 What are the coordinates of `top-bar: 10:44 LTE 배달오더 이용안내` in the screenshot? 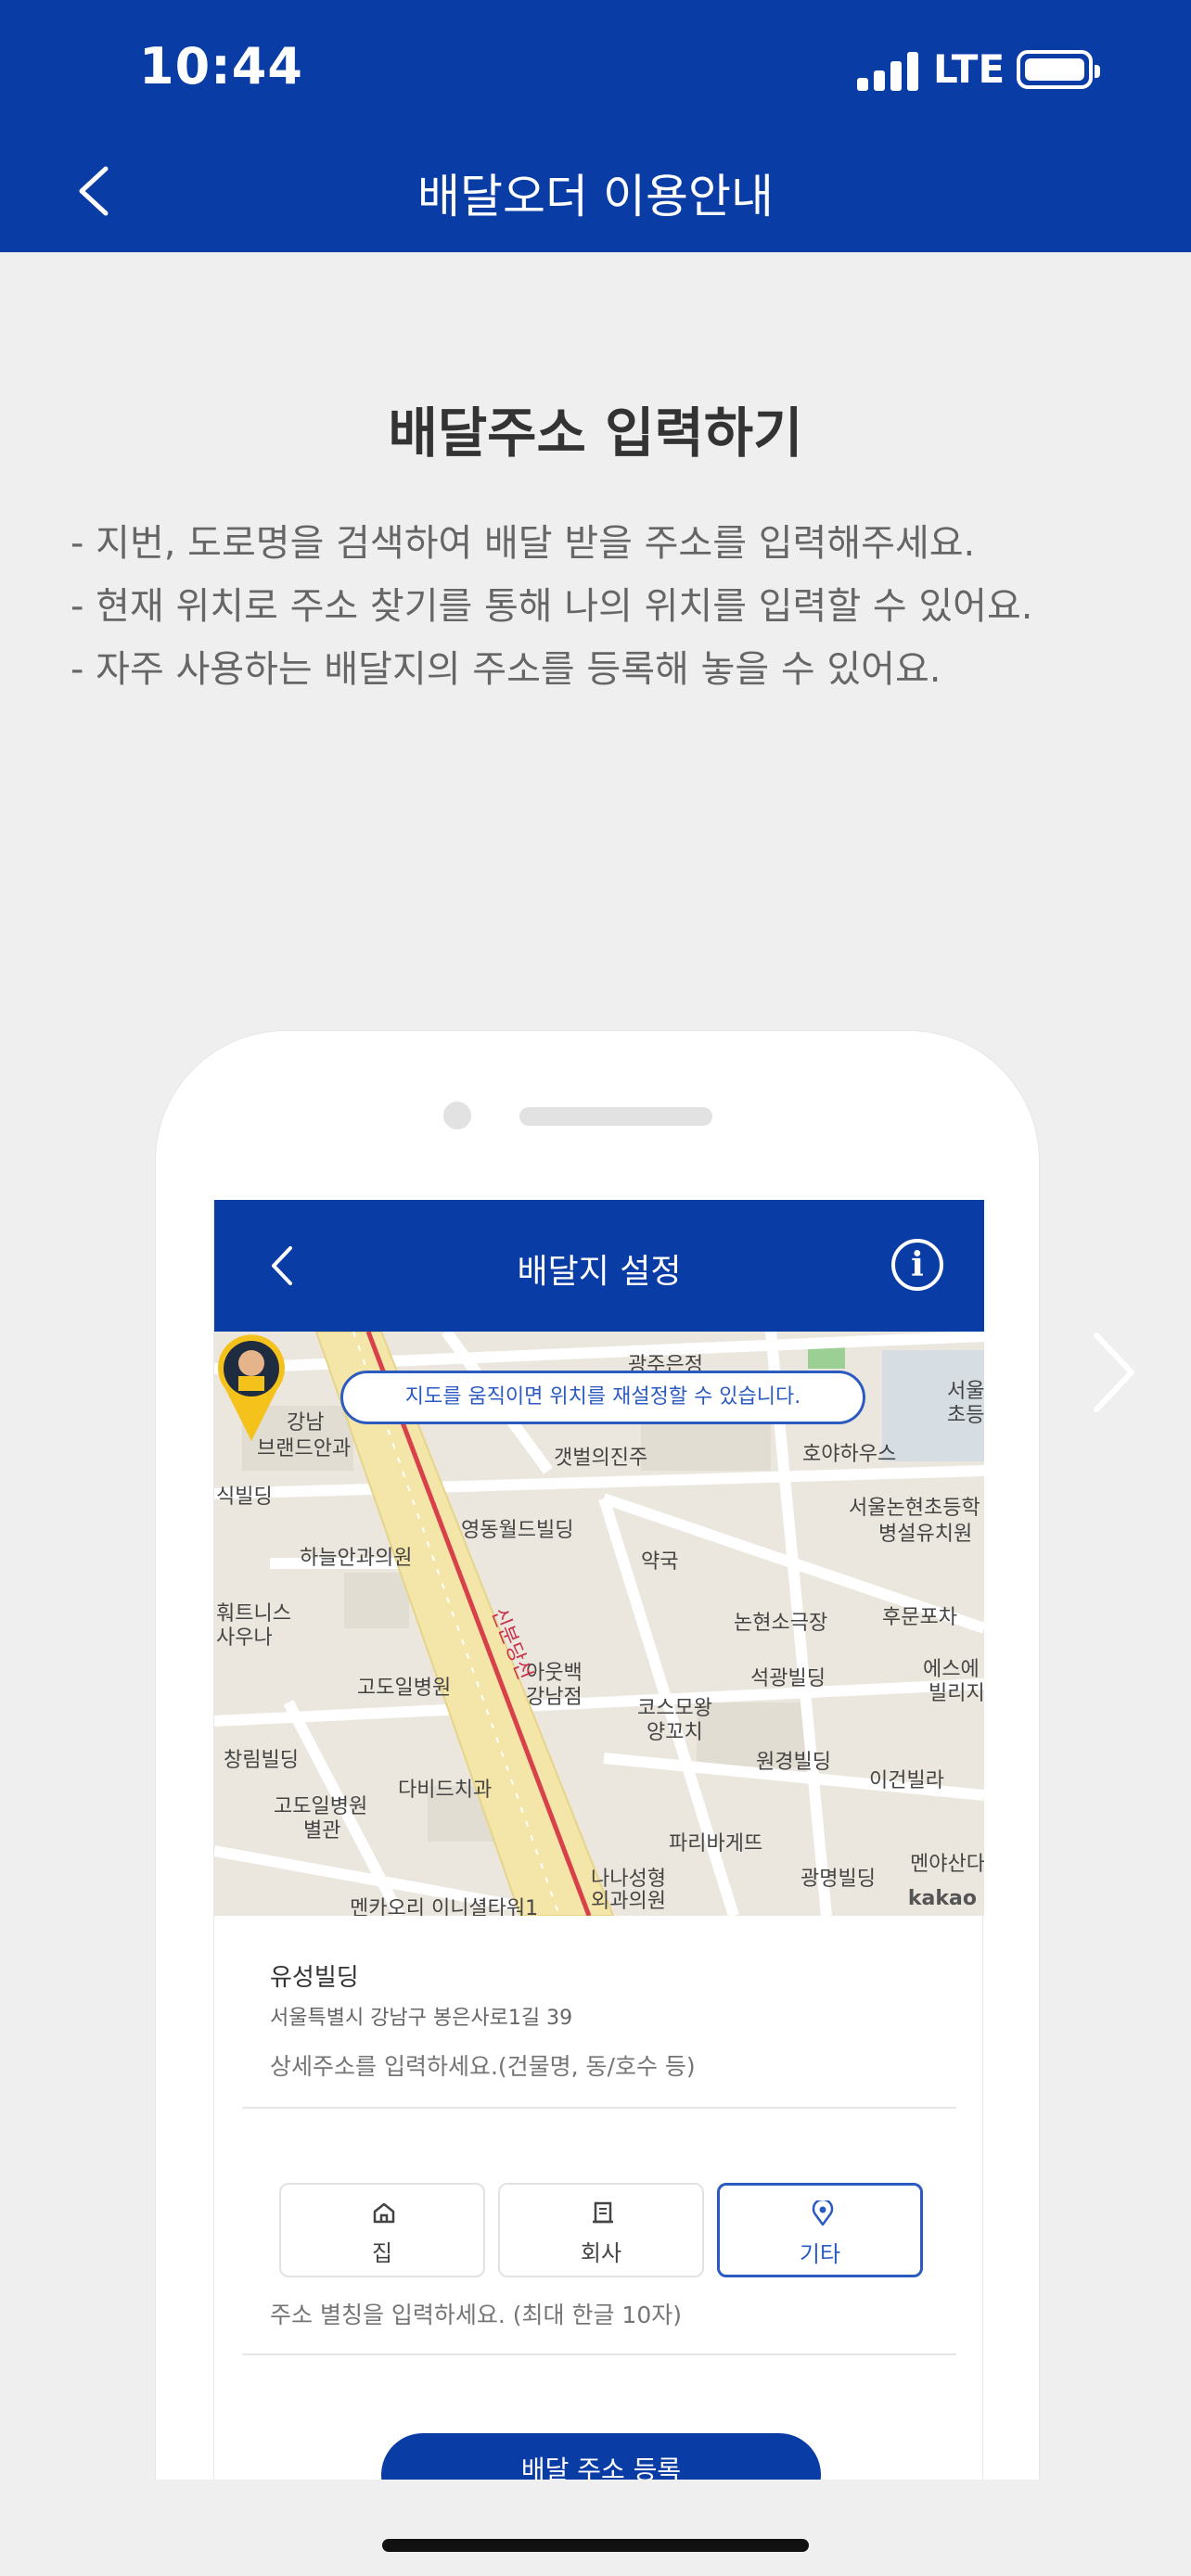 It's located at (595, 126).